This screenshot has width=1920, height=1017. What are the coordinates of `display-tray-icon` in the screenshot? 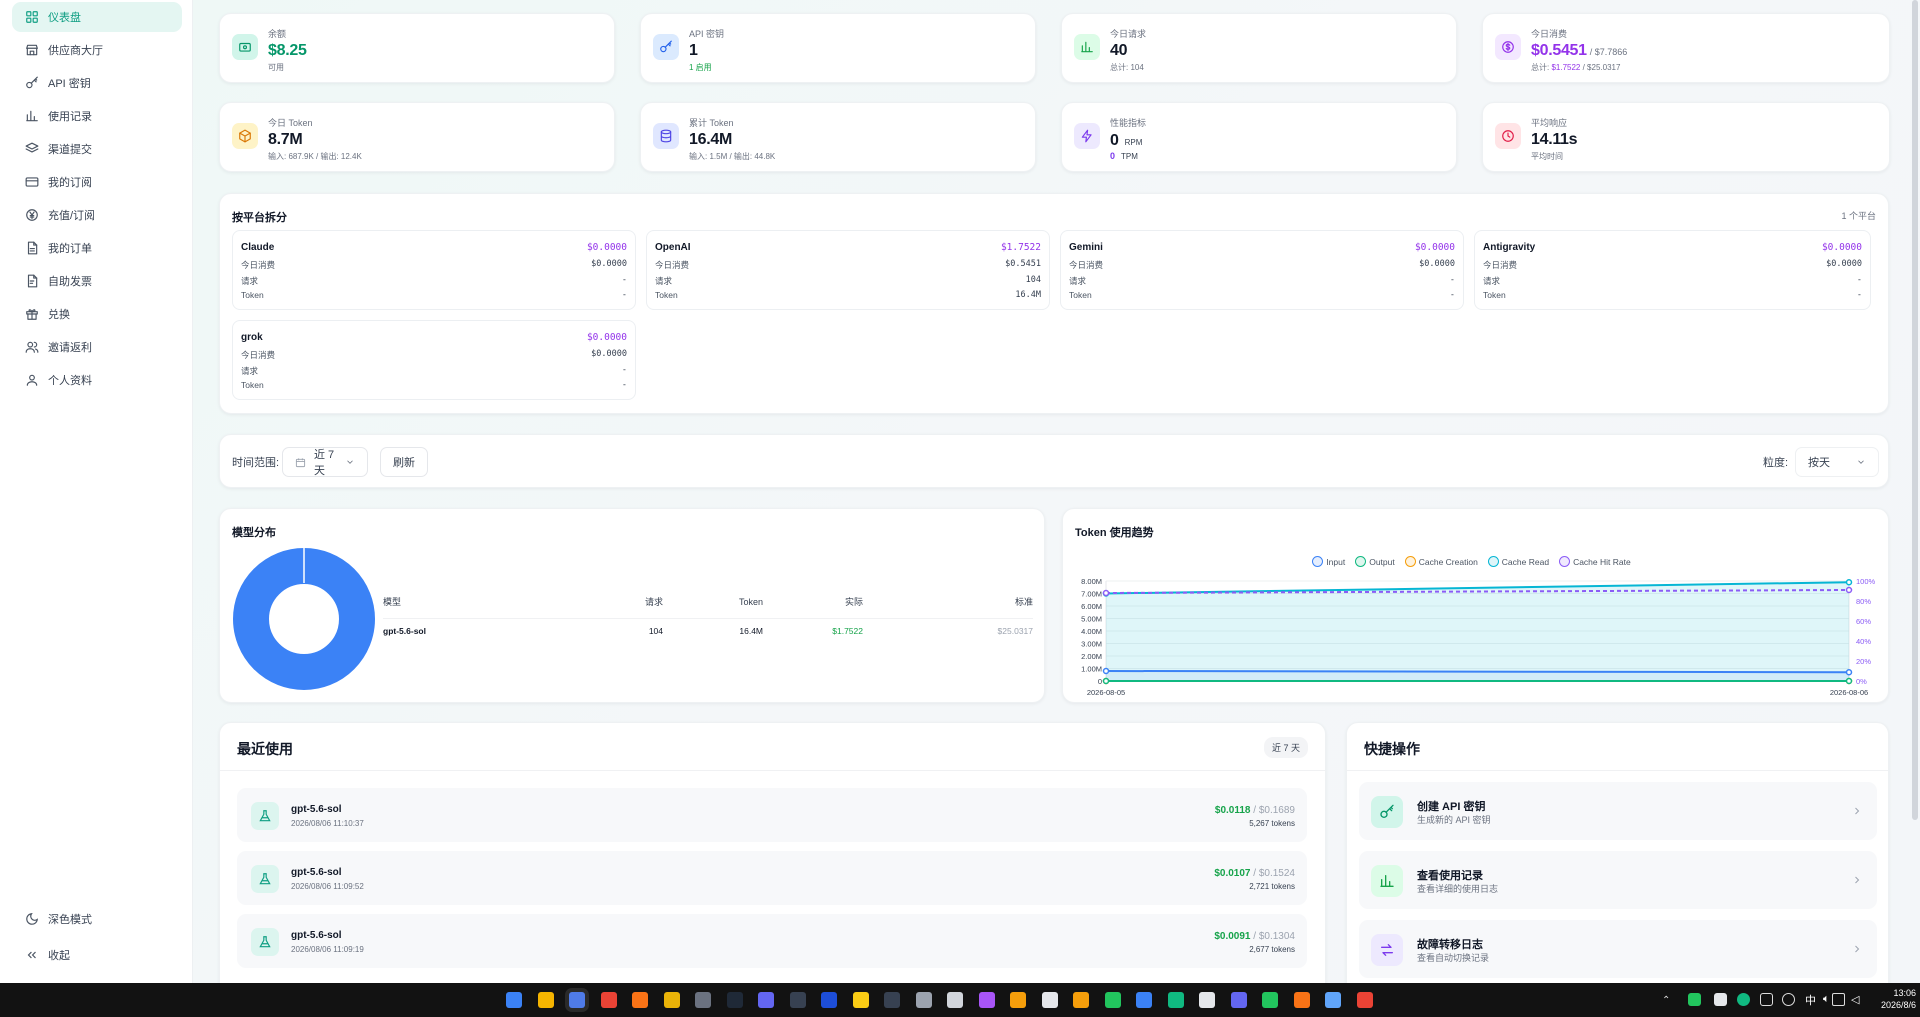 It's located at (1838, 999).